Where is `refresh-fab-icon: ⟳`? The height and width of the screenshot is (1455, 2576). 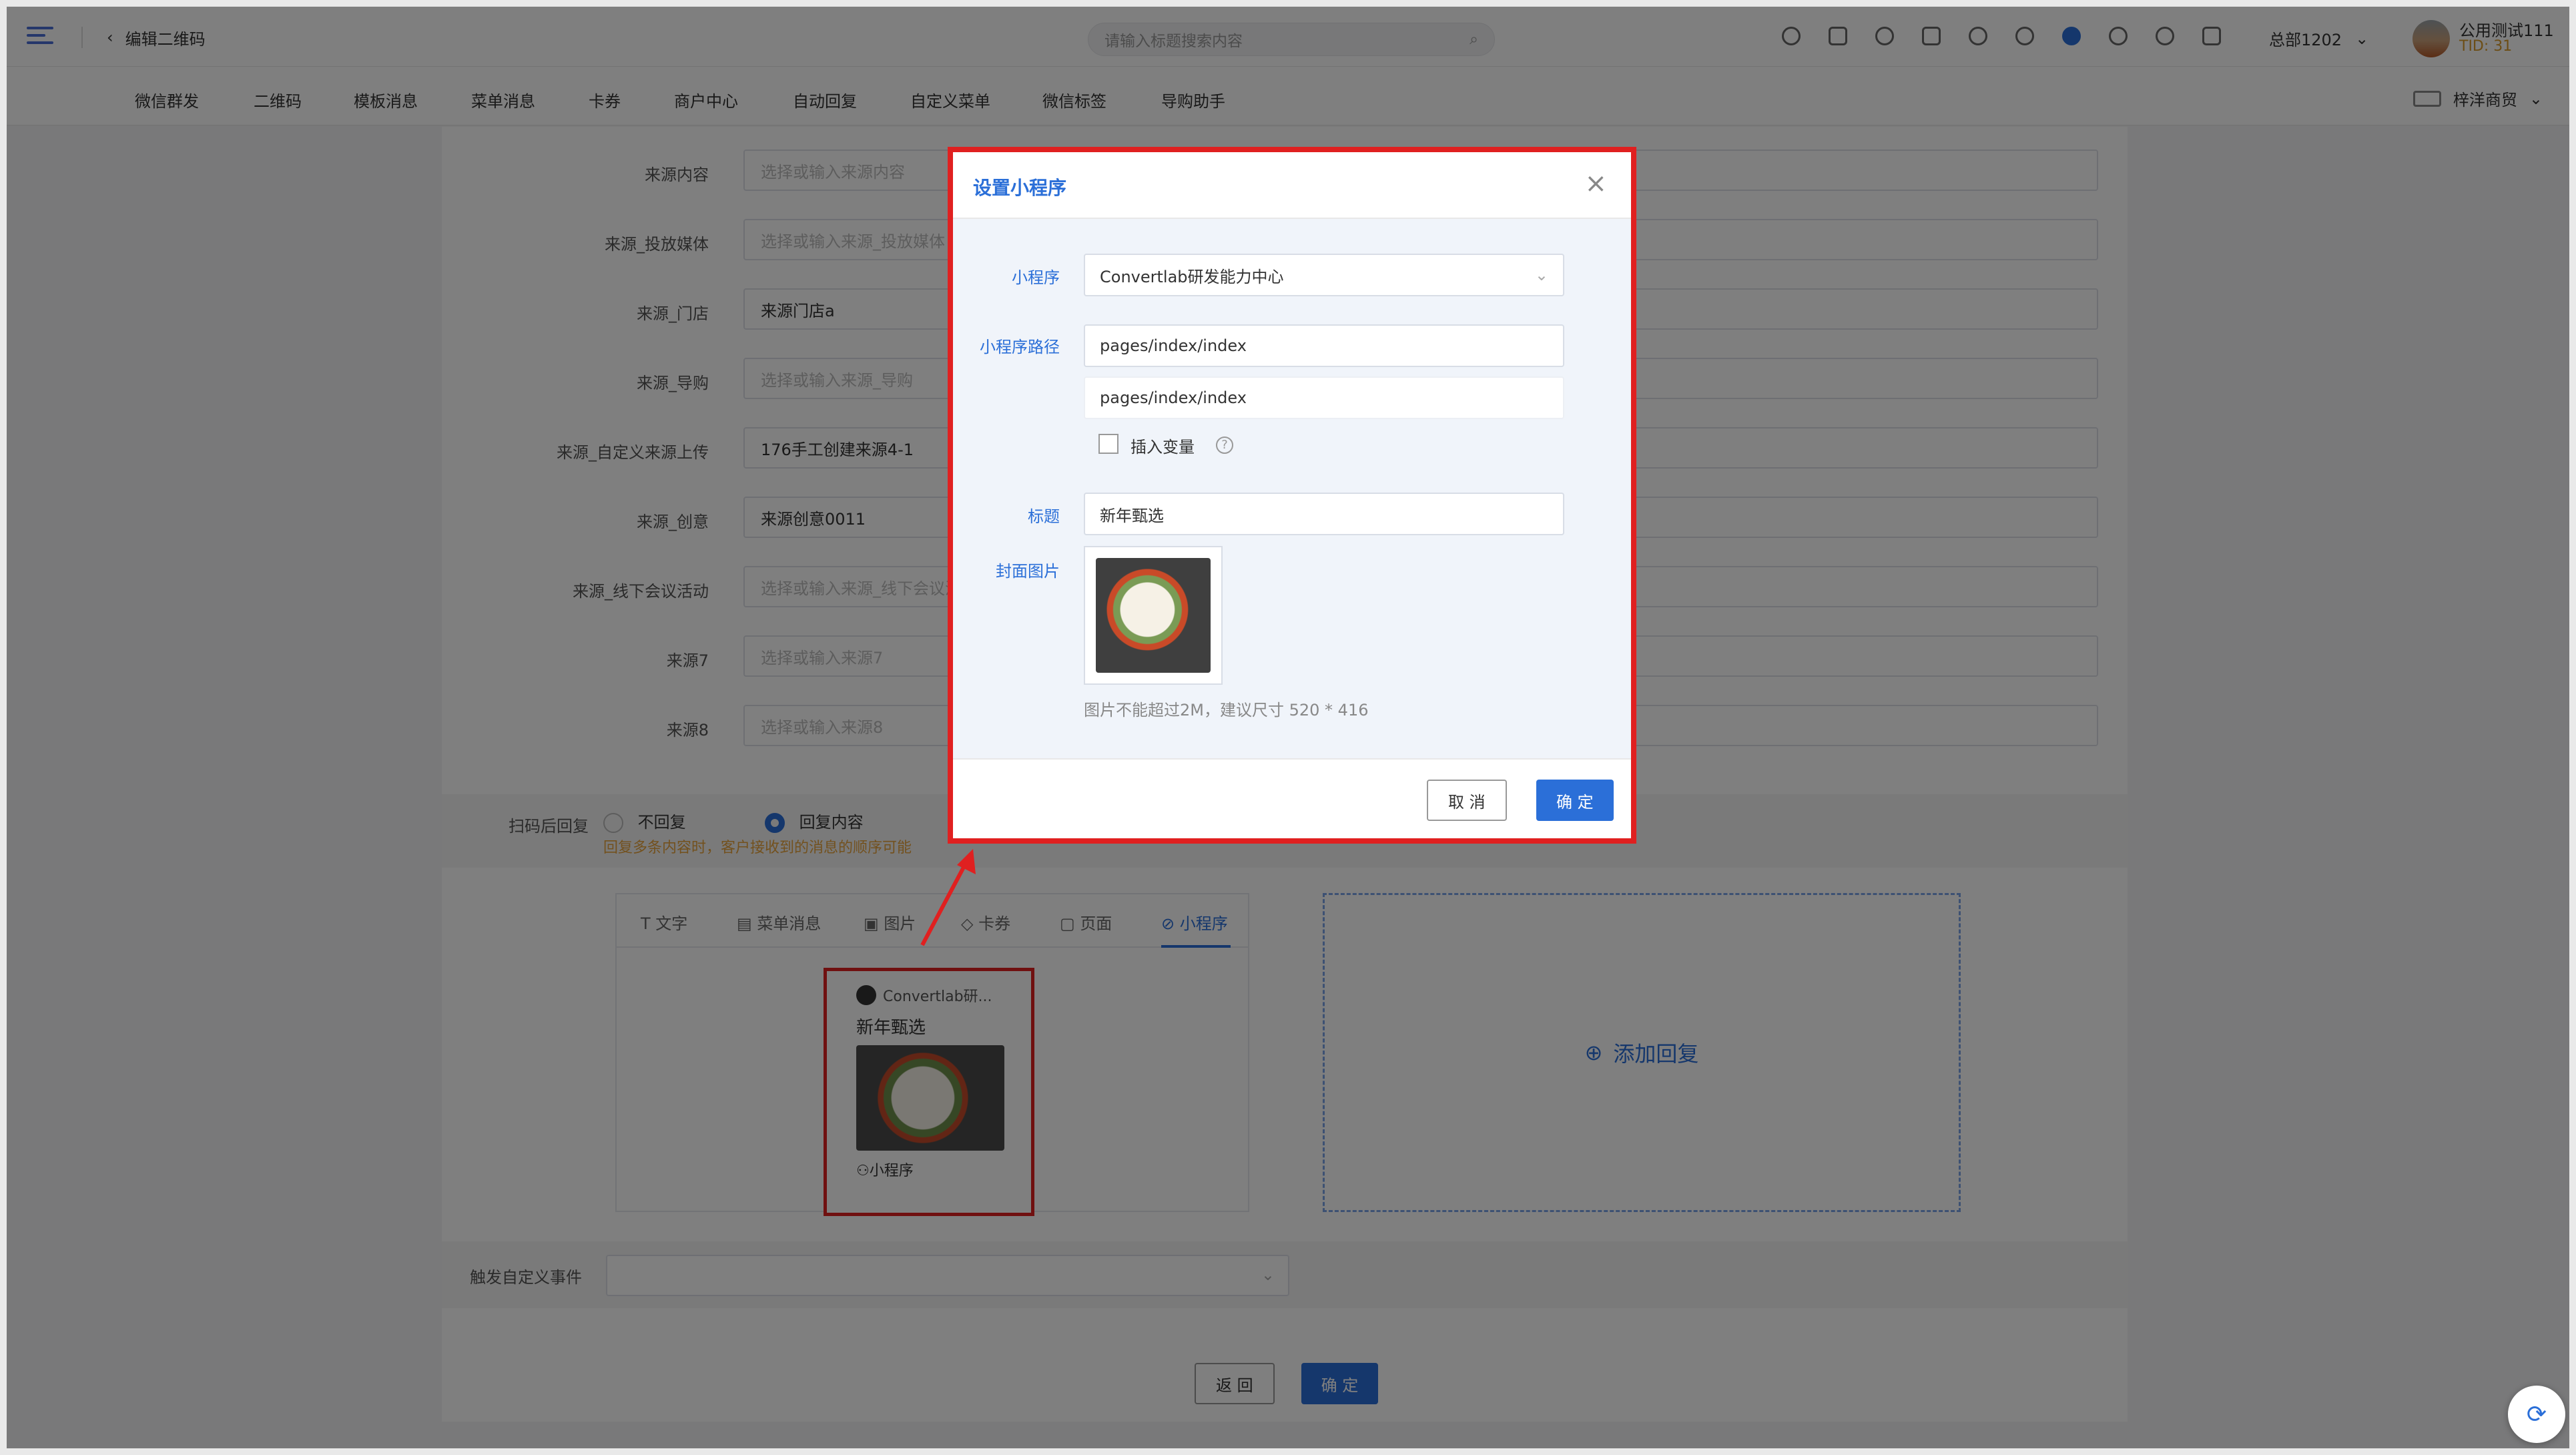 refresh-fab-icon: ⟳ is located at coordinates (2536, 1414).